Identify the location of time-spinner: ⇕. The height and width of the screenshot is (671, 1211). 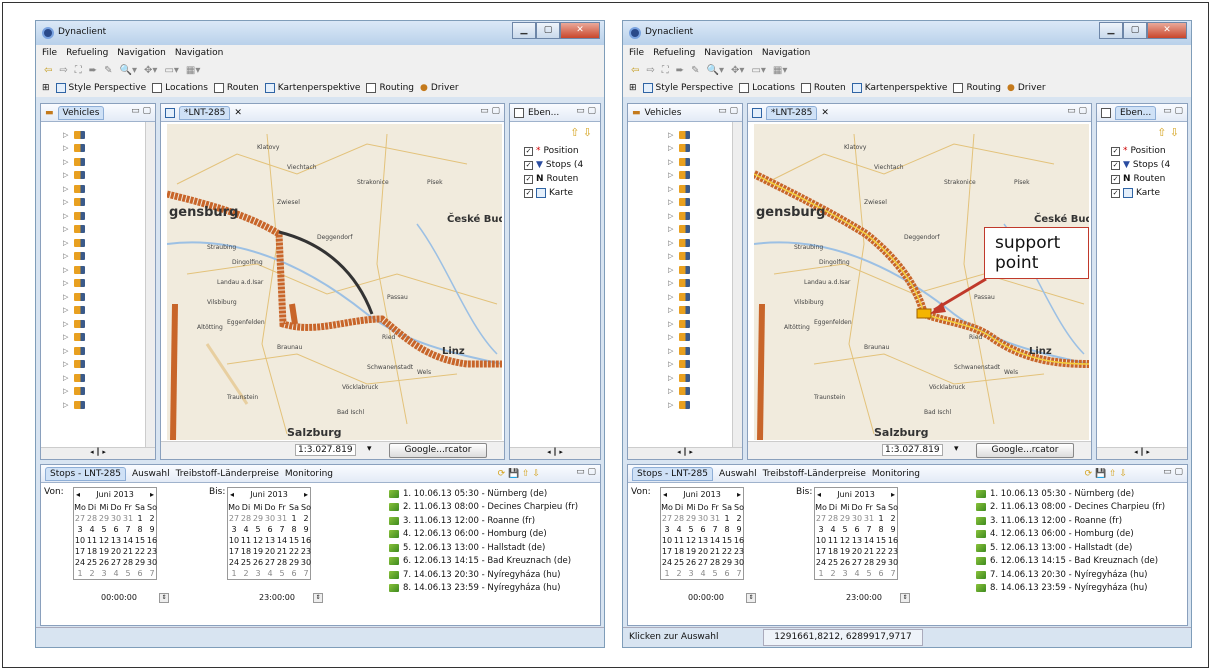
(318, 598).